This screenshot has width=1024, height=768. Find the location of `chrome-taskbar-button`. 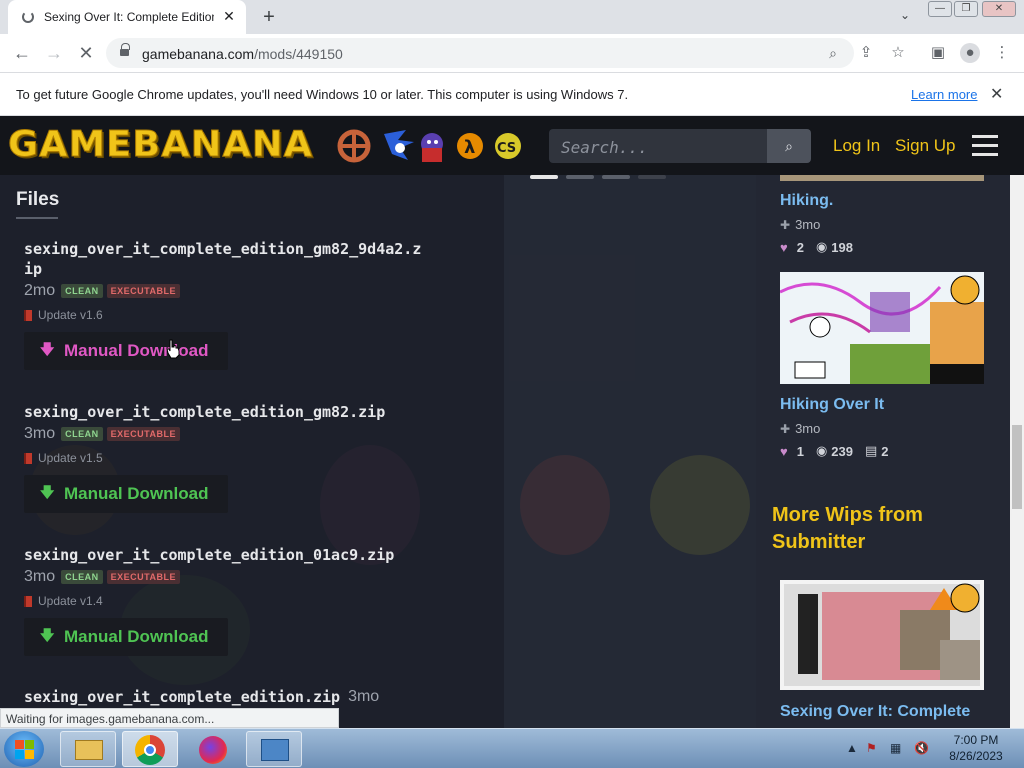

chrome-taskbar-button is located at coordinates (150, 749).